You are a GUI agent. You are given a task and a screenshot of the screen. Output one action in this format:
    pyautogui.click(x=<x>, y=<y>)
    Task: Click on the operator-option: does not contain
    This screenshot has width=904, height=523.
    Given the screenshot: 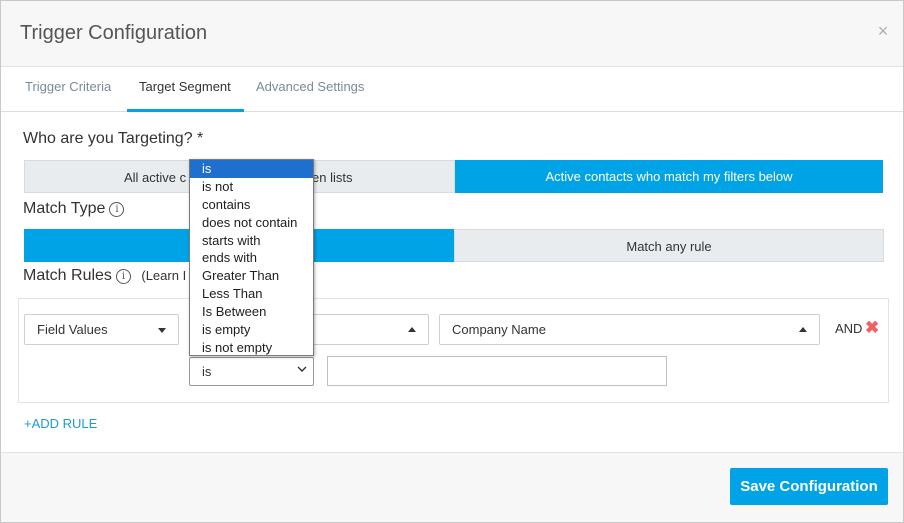 What is the action you would take?
    pyautogui.click(x=251, y=223)
    